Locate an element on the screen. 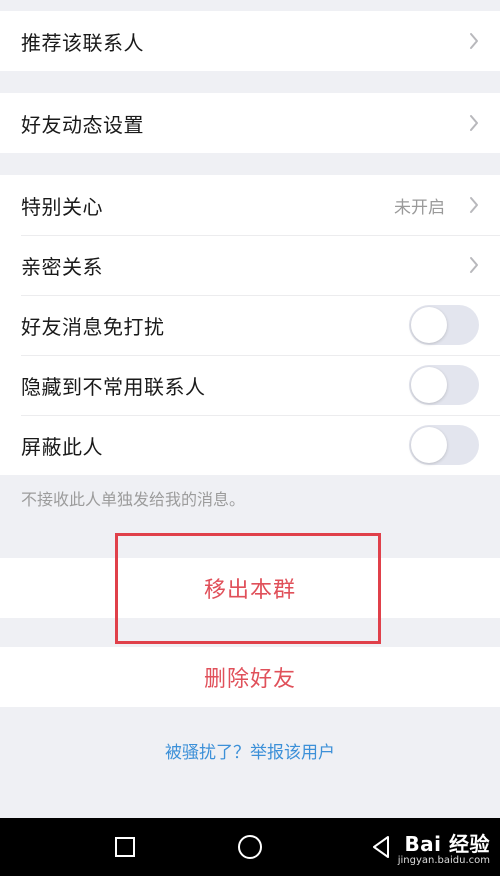 The width and height of the screenshot is (500, 876). mute-toggle is located at coordinates (444, 325).